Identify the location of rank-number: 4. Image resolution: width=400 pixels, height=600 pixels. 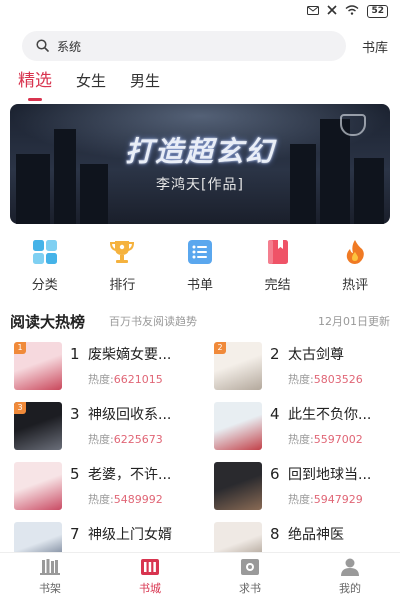
(275, 414).